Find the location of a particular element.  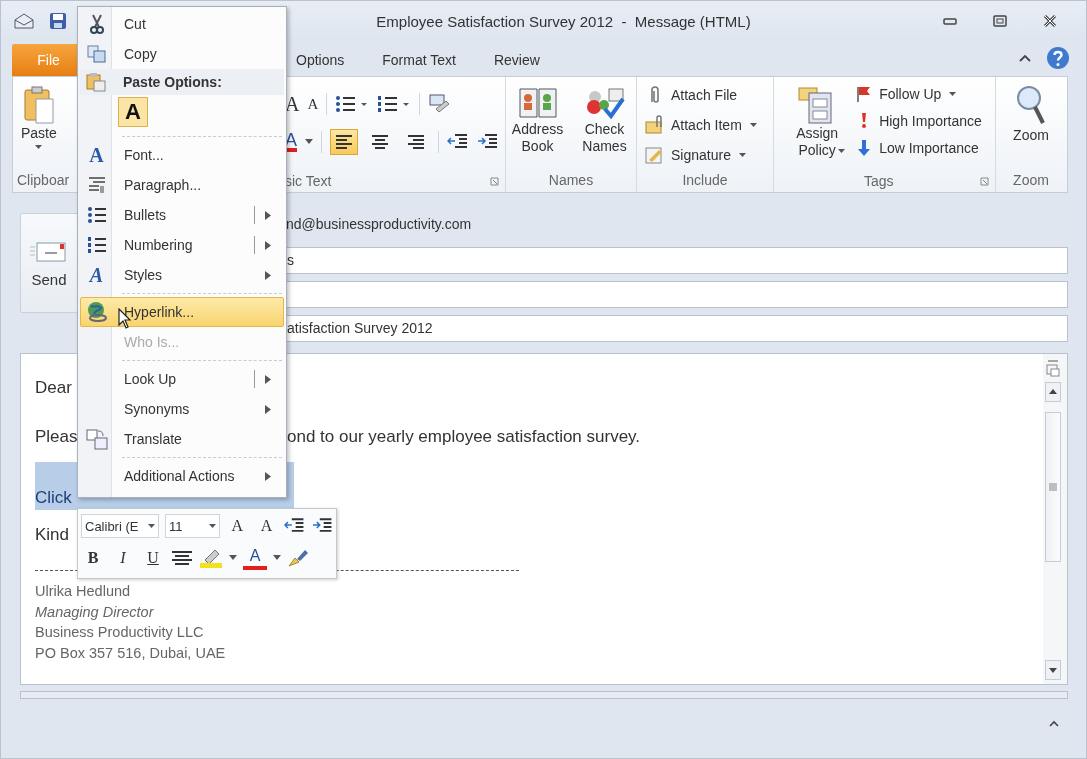

align-button is located at coordinates (344, 142).